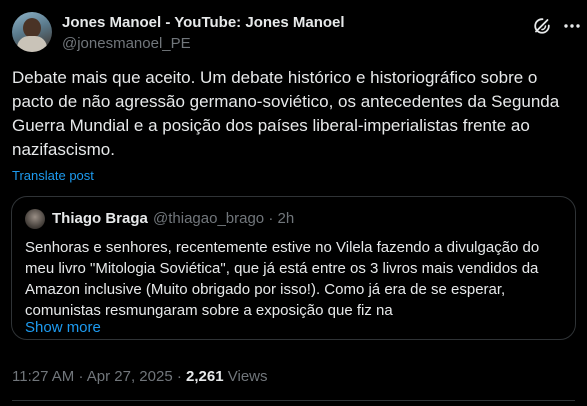  What do you see at coordinates (205, 376) in the screenshot?
I see `views-count: 2,261` at bounding box center [205, 376].